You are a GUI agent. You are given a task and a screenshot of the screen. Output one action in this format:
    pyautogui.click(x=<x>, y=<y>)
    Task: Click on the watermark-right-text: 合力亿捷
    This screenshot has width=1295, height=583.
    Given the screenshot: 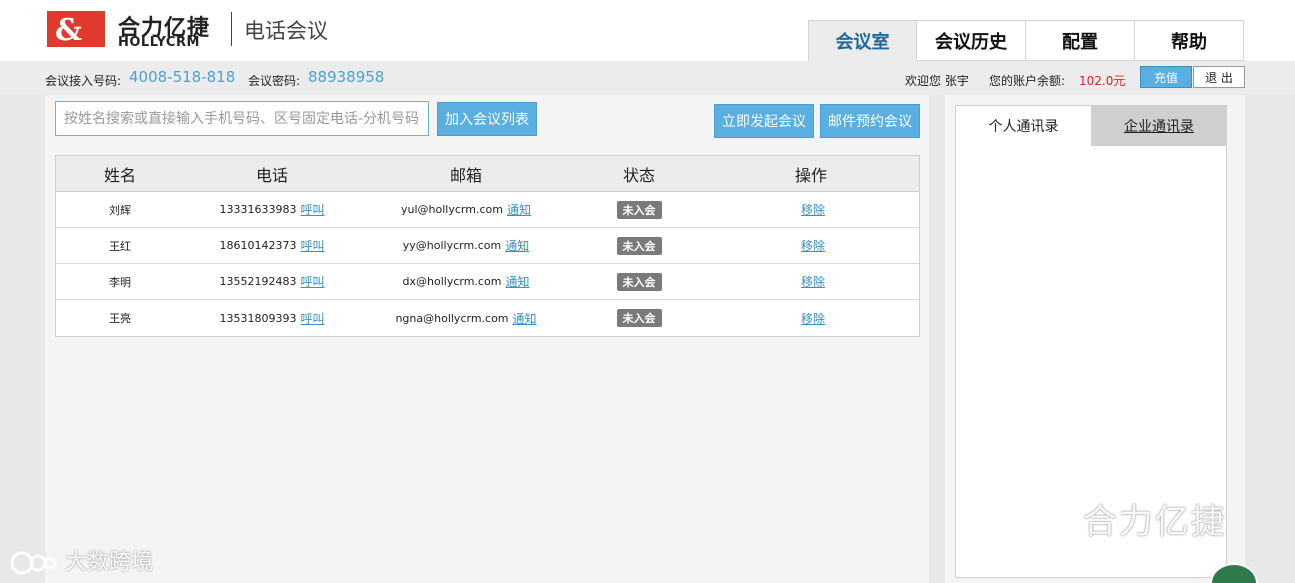 What is the action you would take?
    pyautogui.click(x=1154, y=522)
    